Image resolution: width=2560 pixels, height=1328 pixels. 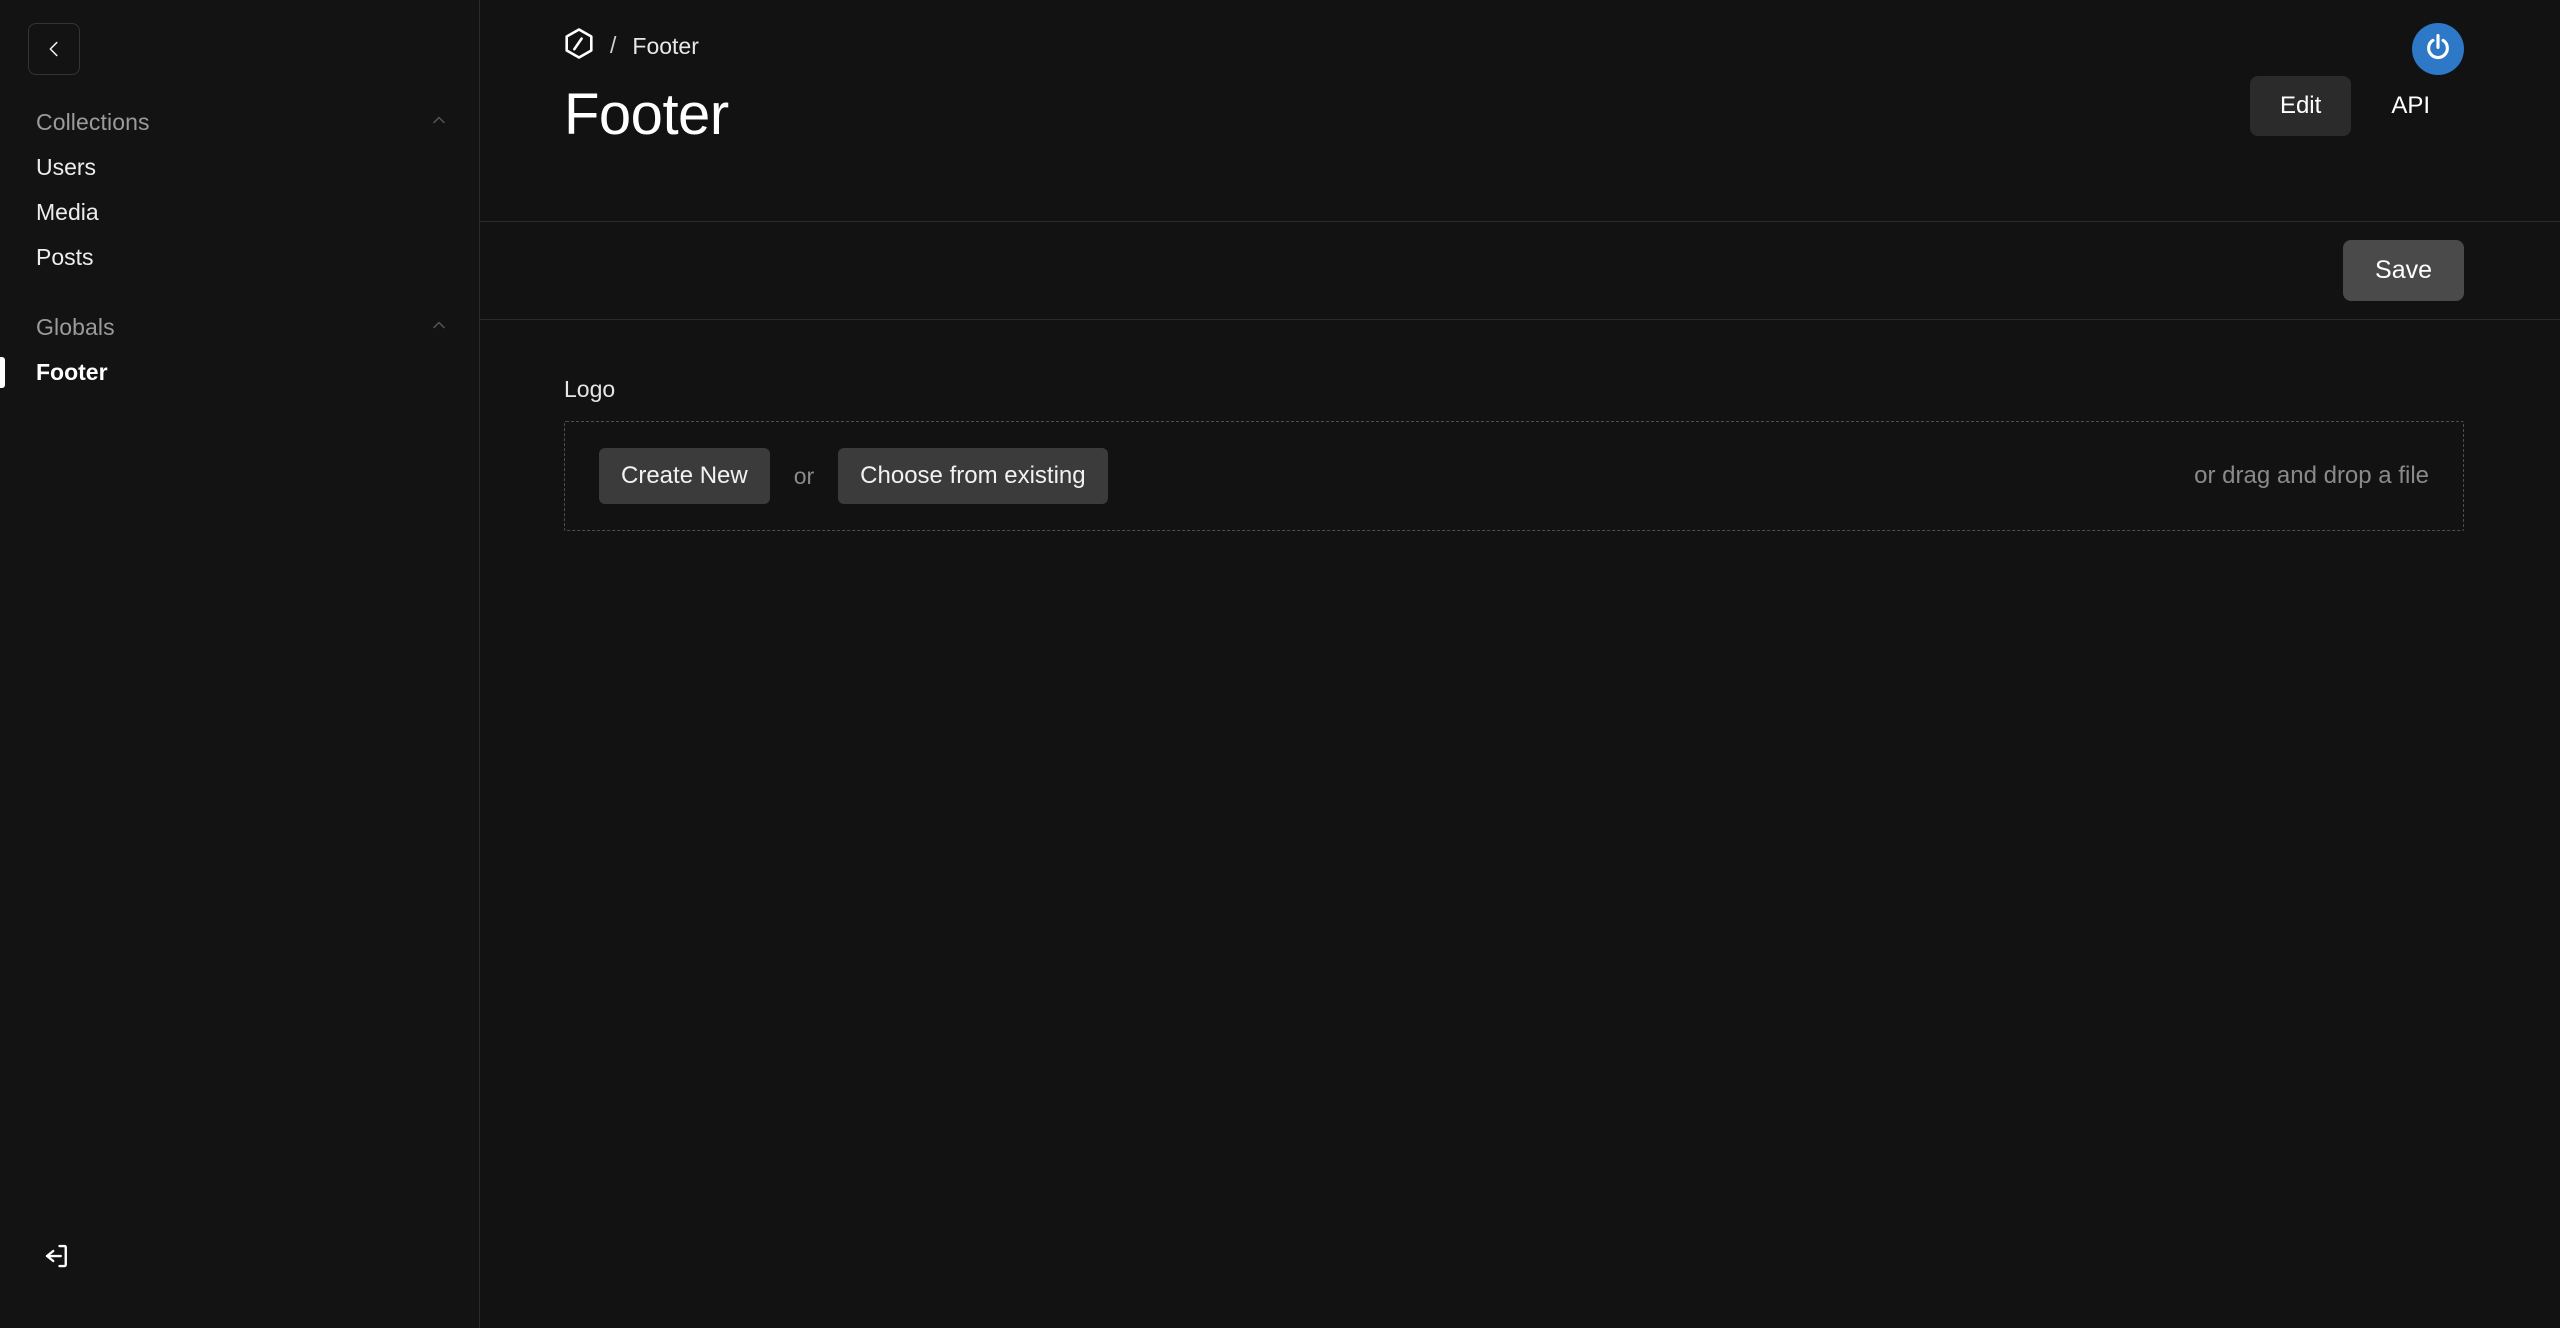 What do you see at coordinates (66, 167) in the screenshot?
I see `sidebar-item-label: Users` at bounding box center [66, 167].